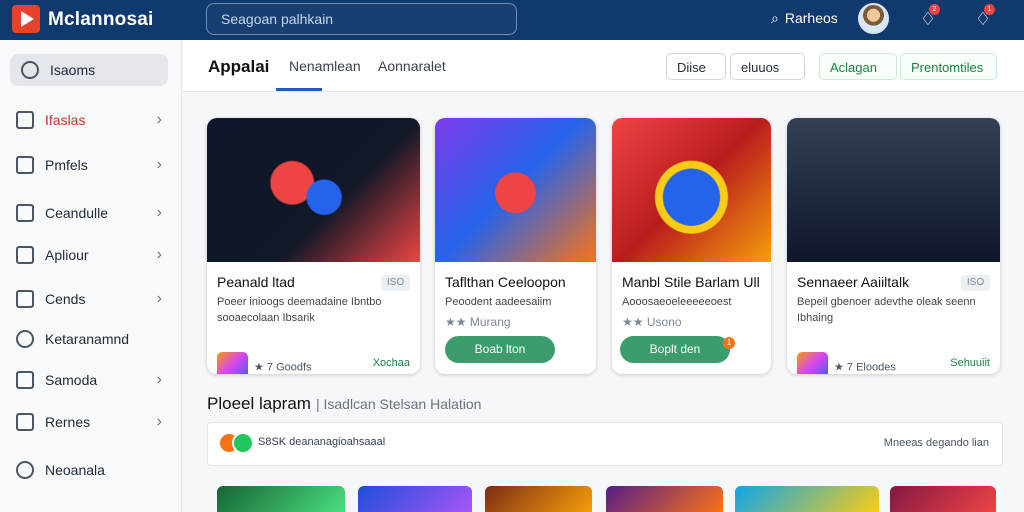  Describe the element at coordinates (775, 18) in the screenshot. I see `search-icon: ⌕` at that location.